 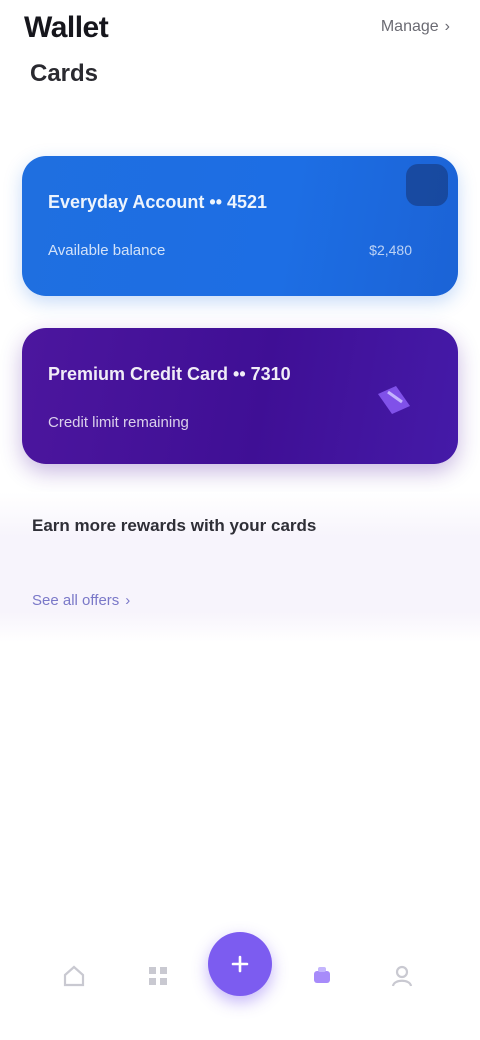 What do you see at coordinates (390, 250) in the screenshot?
I see `card-balance: $2,480` at bounding box center [390, 250].